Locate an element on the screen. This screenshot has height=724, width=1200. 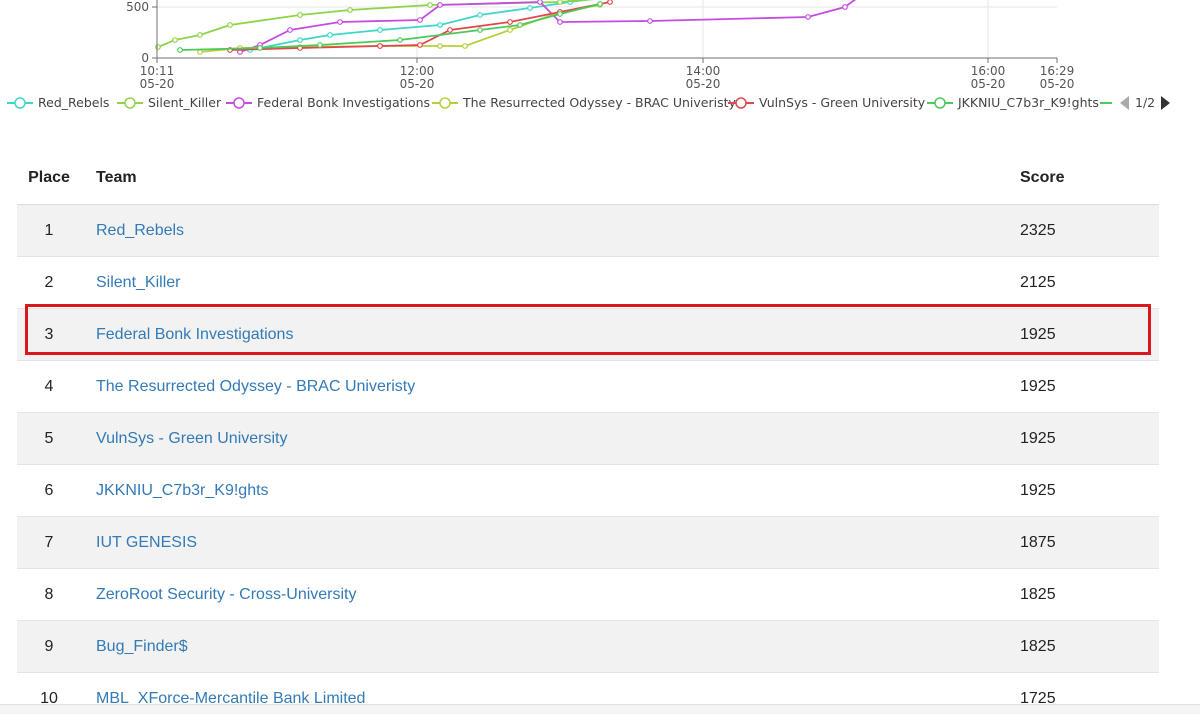
team-cell: JKKNIU_C7b3r_K9!ghts is located at coordinates (550, 491).